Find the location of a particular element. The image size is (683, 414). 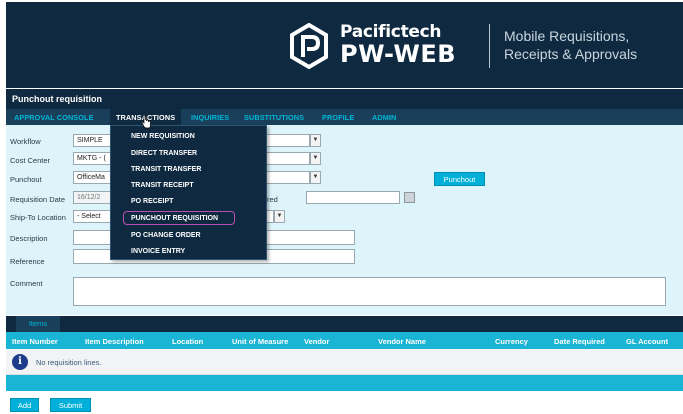

cost-center-chevron-down-icon: ▼ is located at coordinates (315, 158).